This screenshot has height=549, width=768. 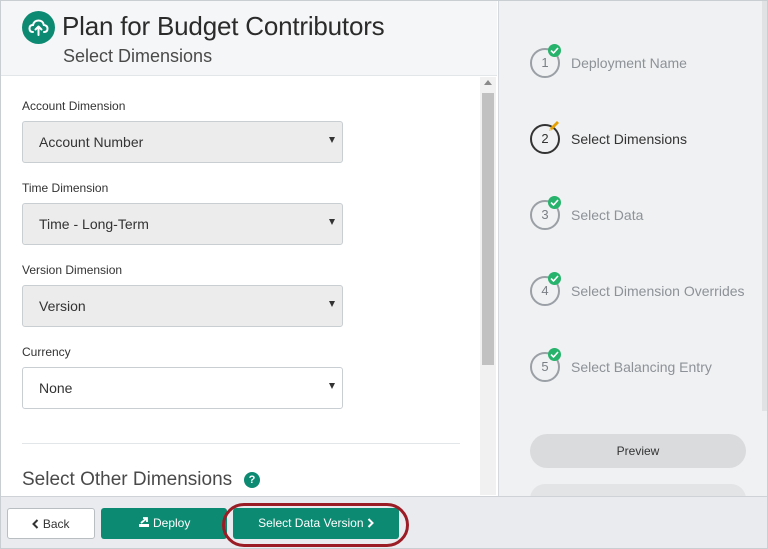 I want to click on step-select-balancing-entry: 5 Select Balancing Entry, so click(x=648, y=369).